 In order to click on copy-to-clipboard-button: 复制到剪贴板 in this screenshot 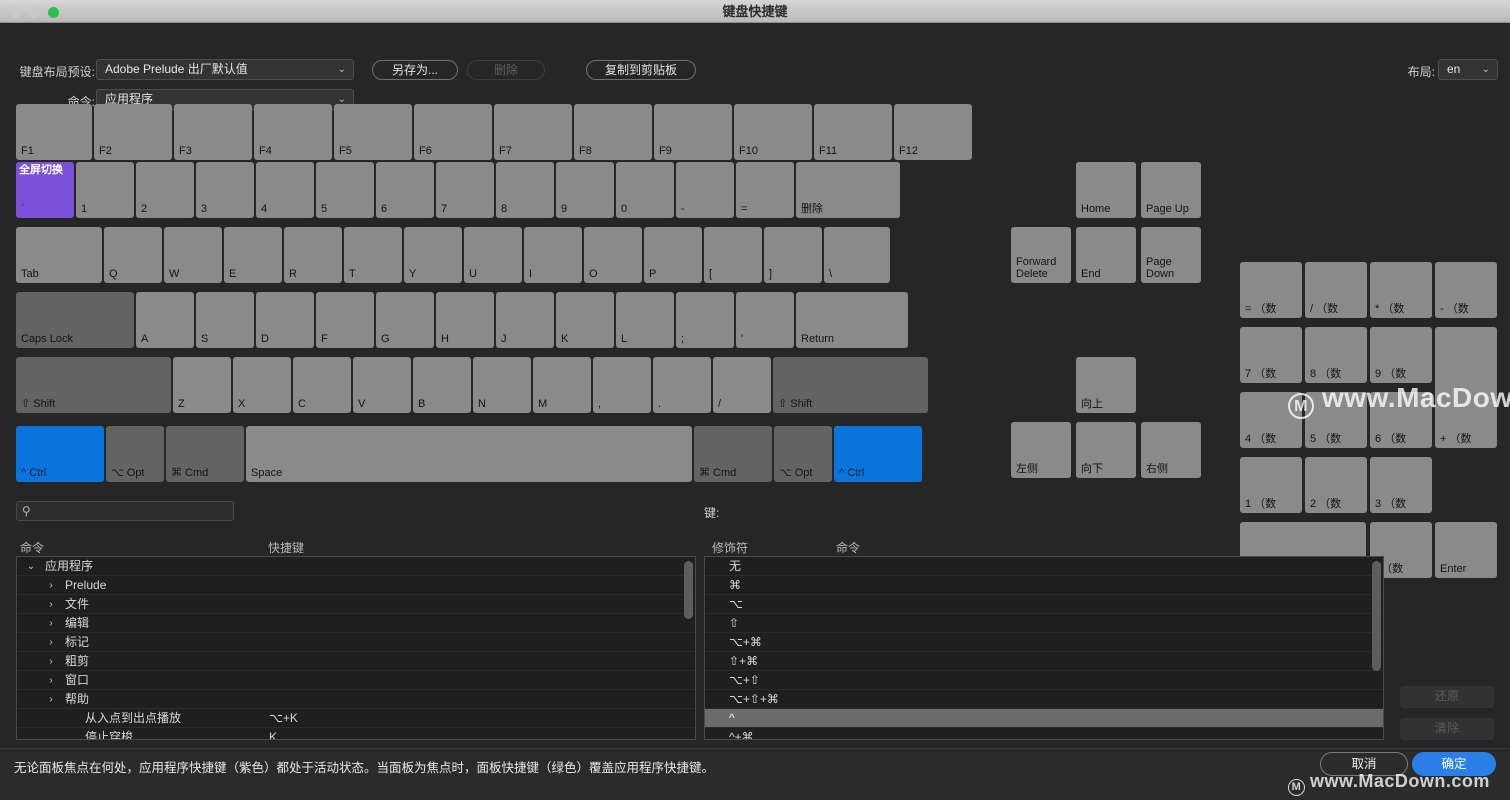, I will do `click(641, 70)`.